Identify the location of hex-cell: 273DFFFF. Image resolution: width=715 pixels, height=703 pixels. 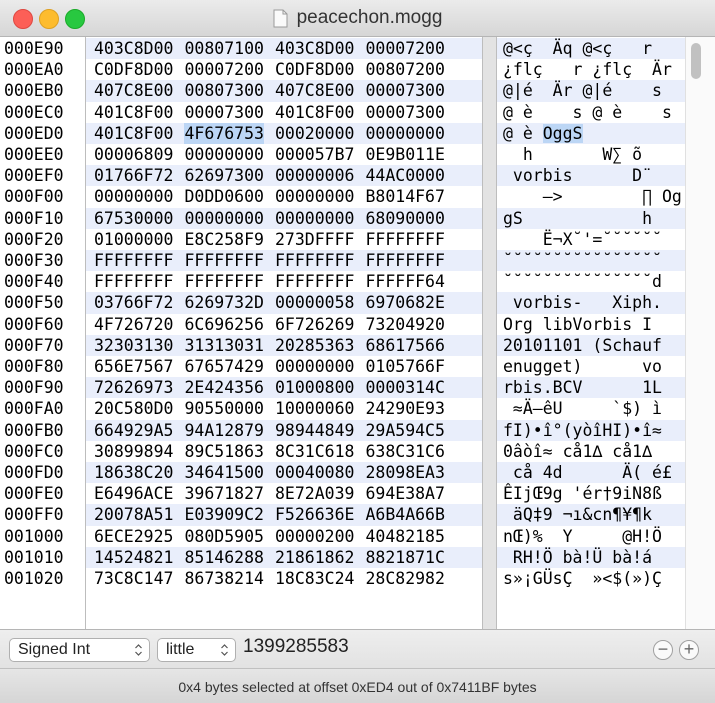
(314, 239).